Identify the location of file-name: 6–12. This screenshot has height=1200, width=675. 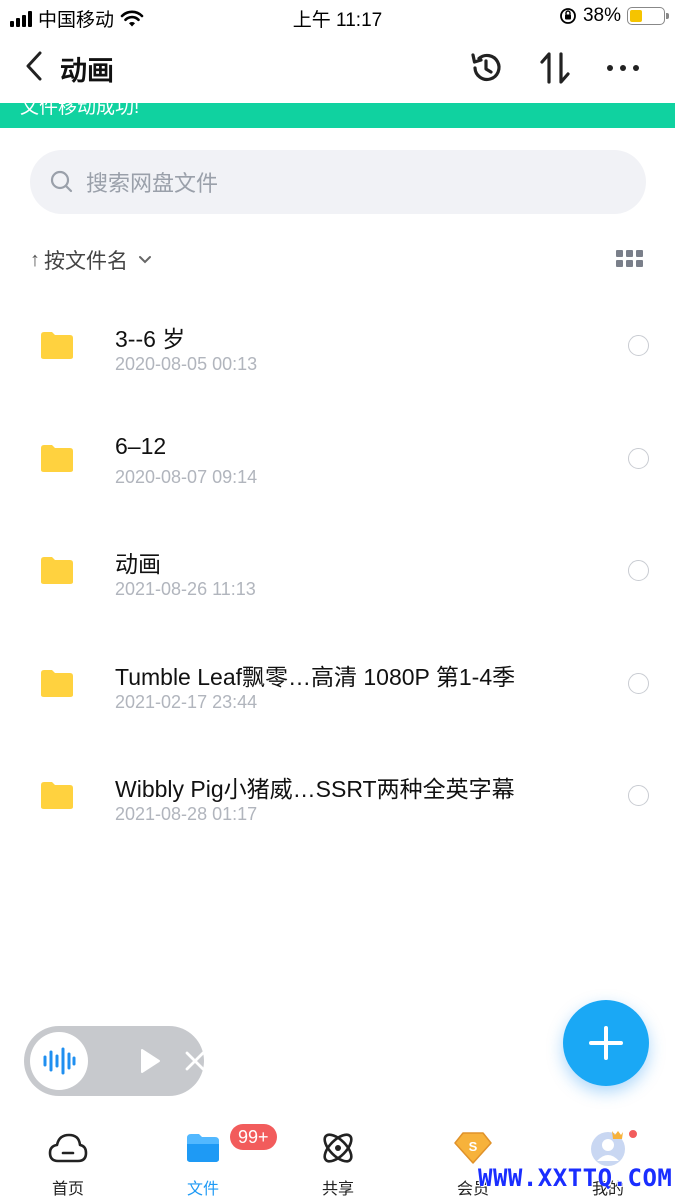
(141, 445).